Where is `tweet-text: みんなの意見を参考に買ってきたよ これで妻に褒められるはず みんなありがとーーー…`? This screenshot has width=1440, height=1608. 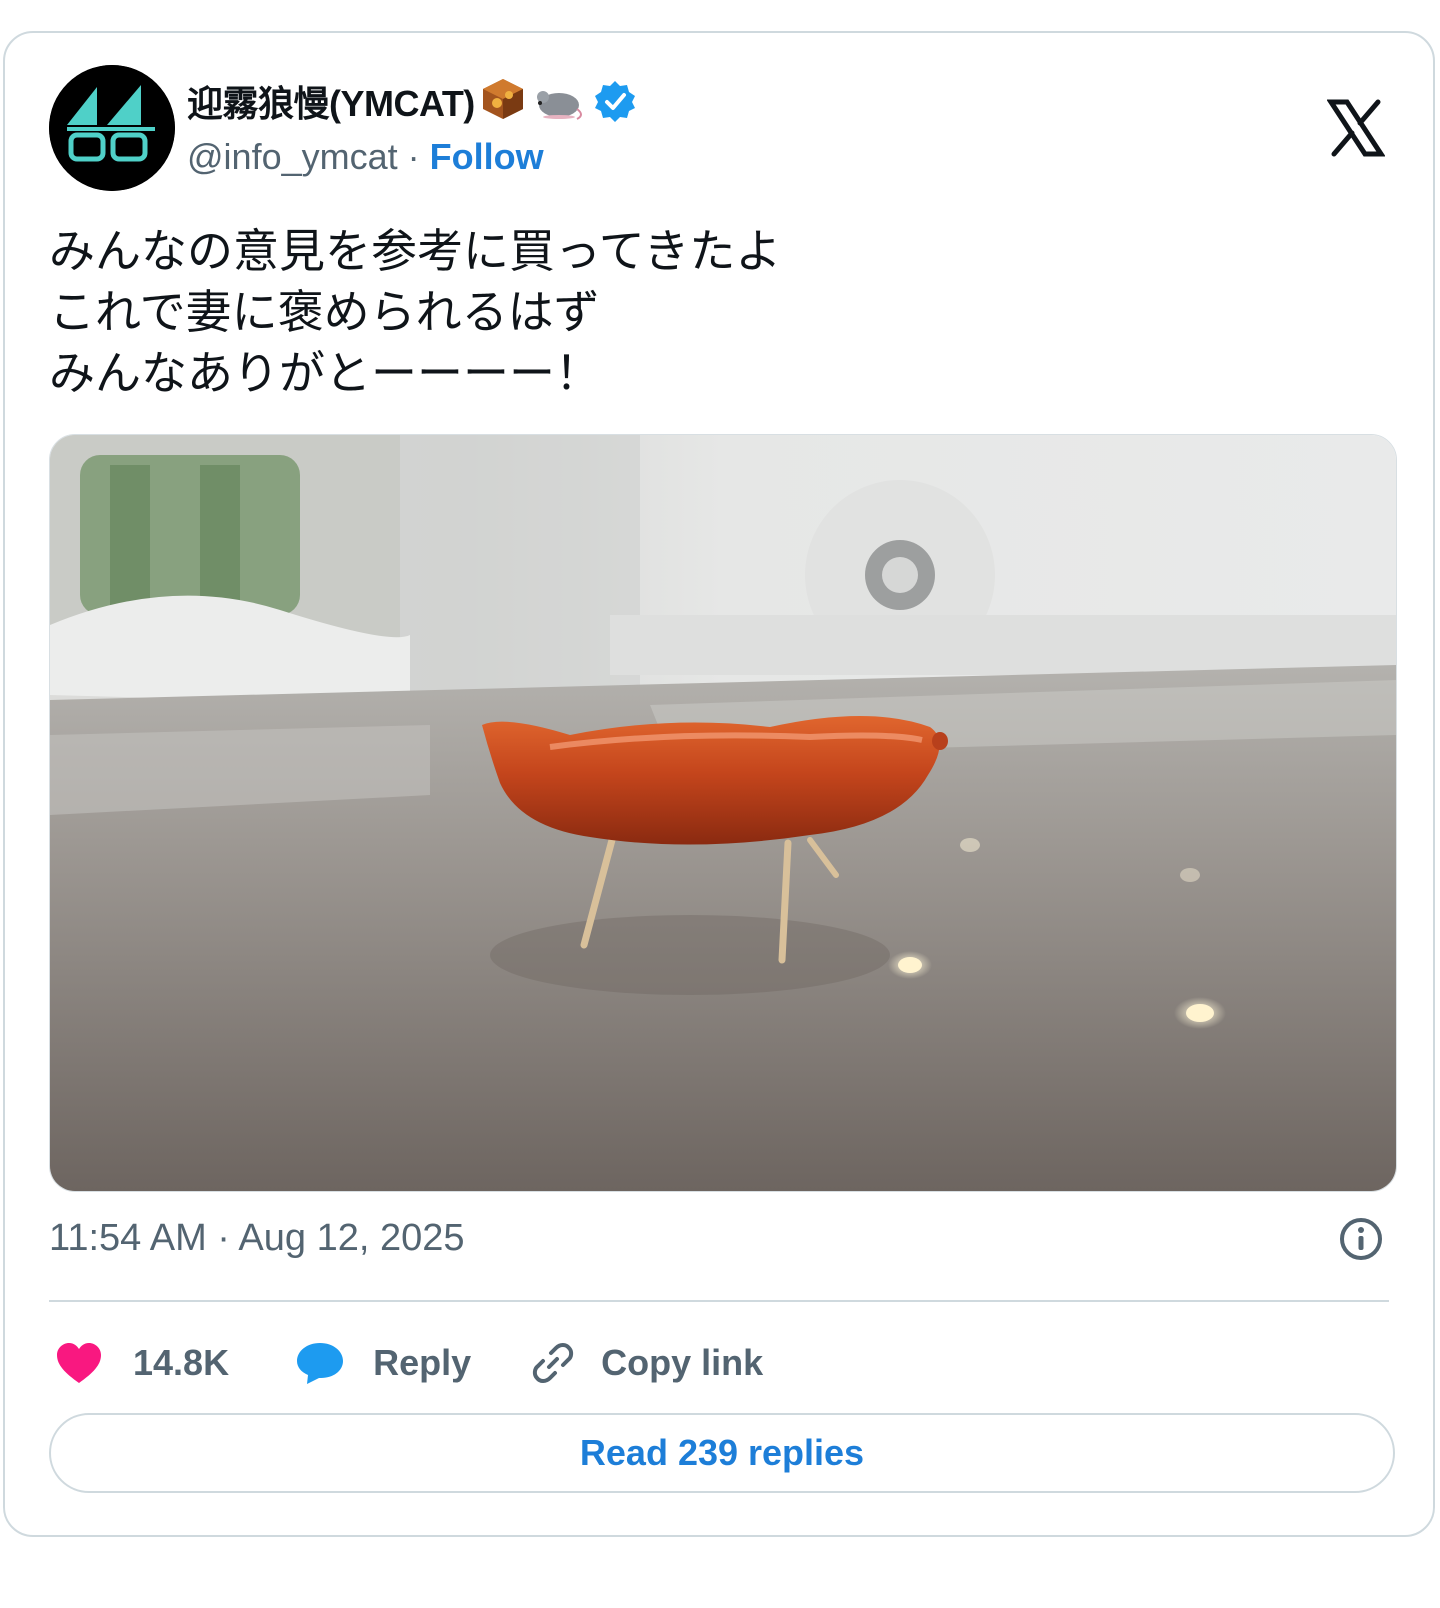 tweet-text: みんなの意見を参考に買ってきたよ これで妻に褒められるはず みんなありがとーーー… is located at coordinates (719, 312).